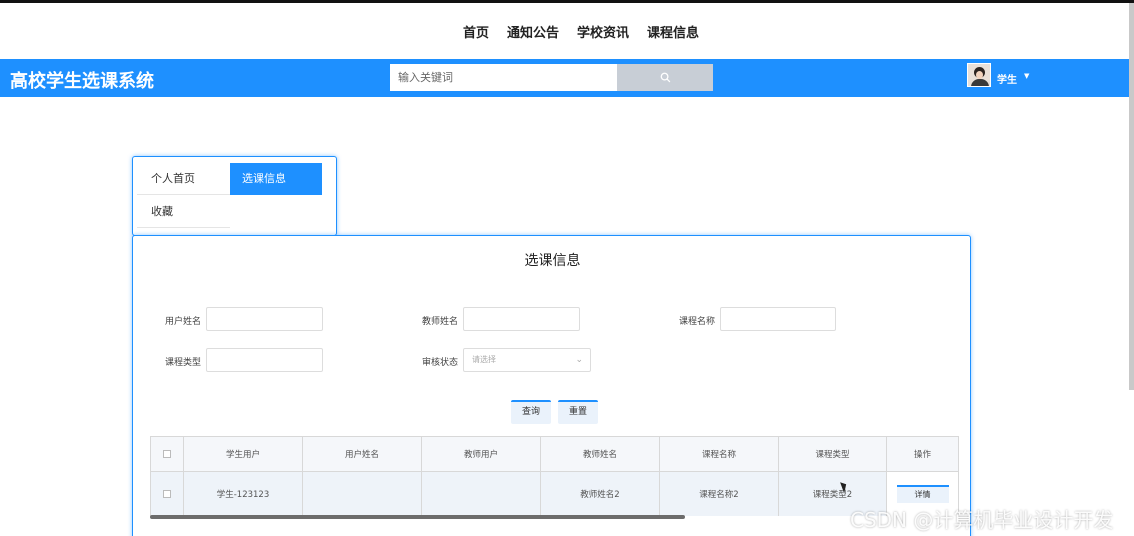 This screenshot has width=1134, height=536. Describe the element at coordinates (579, 360) in the screenshot. I see `chevron-down-icon: ⌄` at that location.